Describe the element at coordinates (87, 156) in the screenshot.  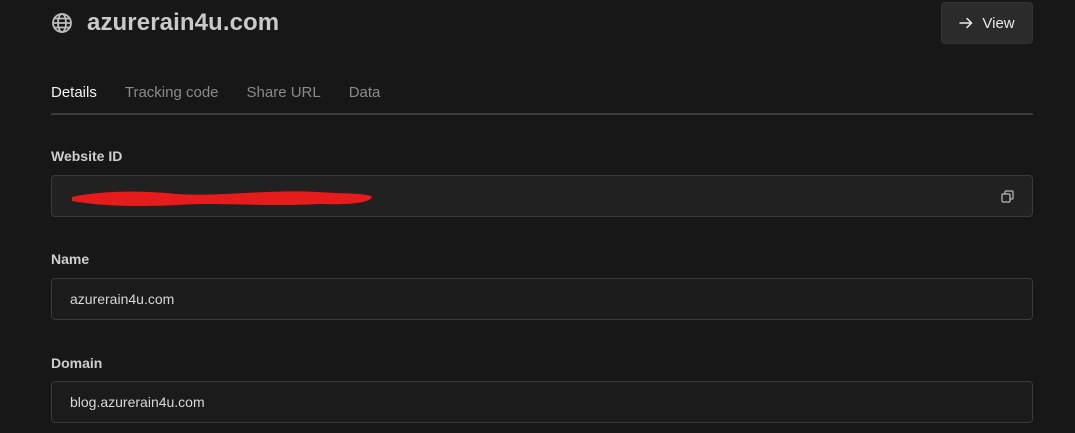
I see `website-id-label: Website ID` at that location.